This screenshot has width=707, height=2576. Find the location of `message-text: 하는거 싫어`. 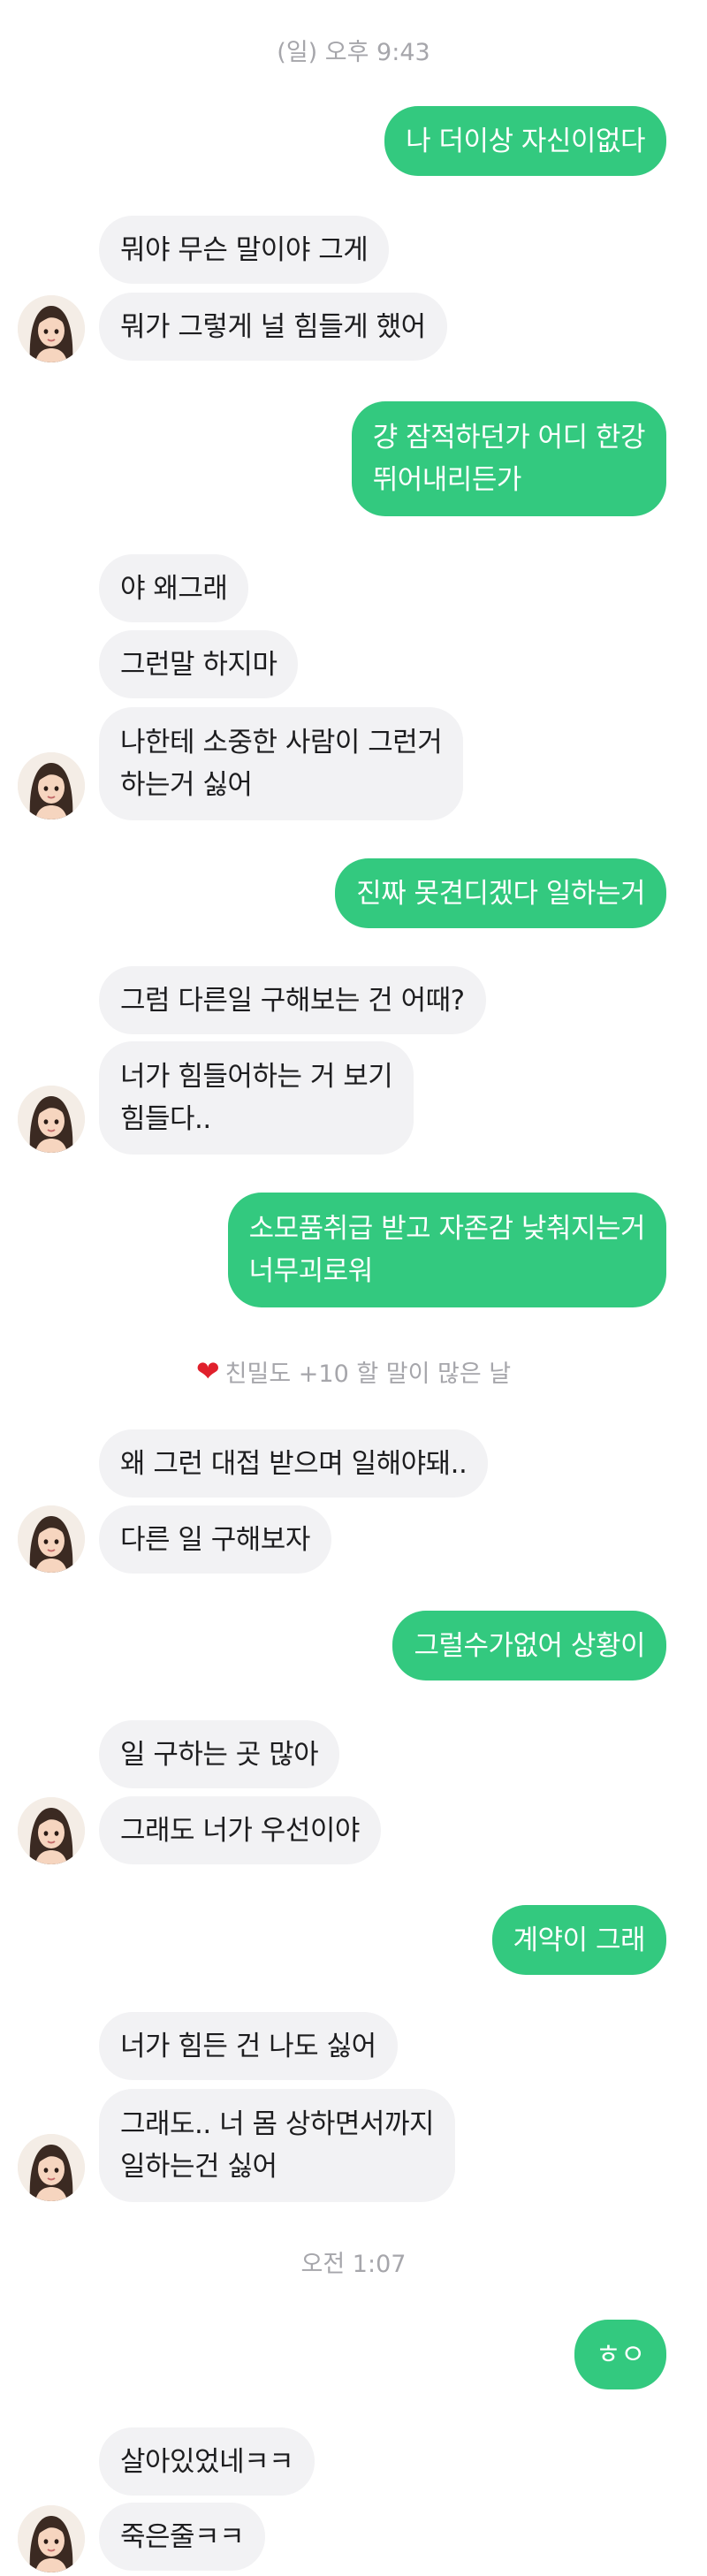

message-text: 하는거 싫어 is located at coordinates (186, 785).